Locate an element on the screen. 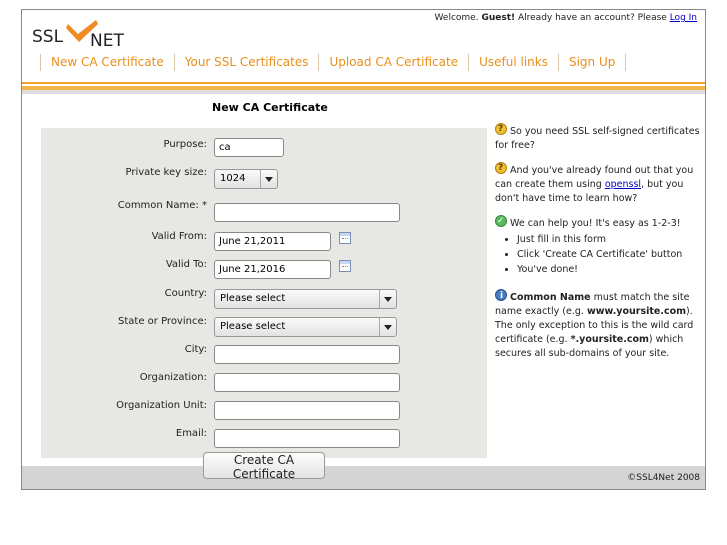 The image size is (727, 545). create-ca-certificate-button: Create CA Certificate is located at coordinates (264, 466).